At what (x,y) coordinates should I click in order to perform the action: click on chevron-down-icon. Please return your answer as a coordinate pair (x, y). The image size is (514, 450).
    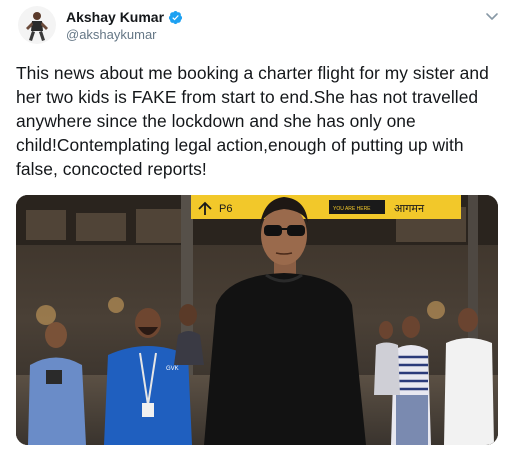
    Looking at the image, I should click on (492, 16).